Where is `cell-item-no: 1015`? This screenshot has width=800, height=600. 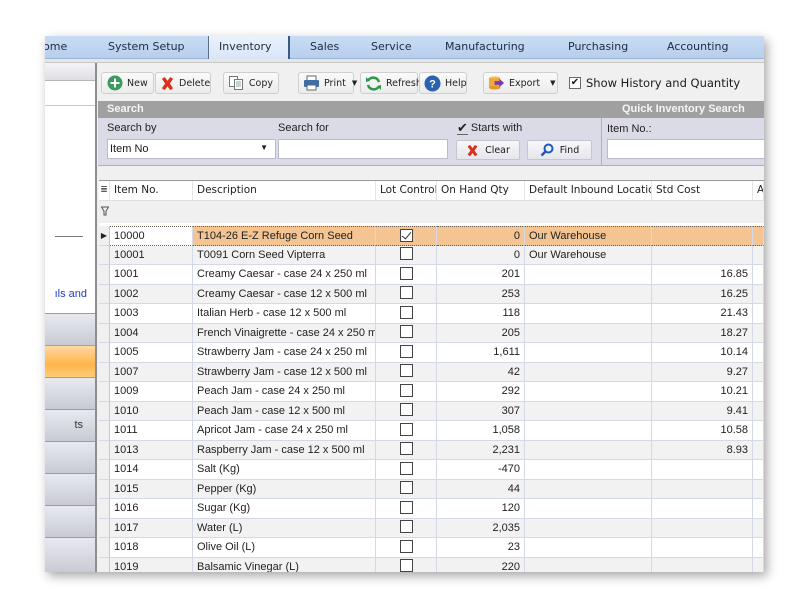 cell-item-no: 1015 is located at coordinates (151, 489).